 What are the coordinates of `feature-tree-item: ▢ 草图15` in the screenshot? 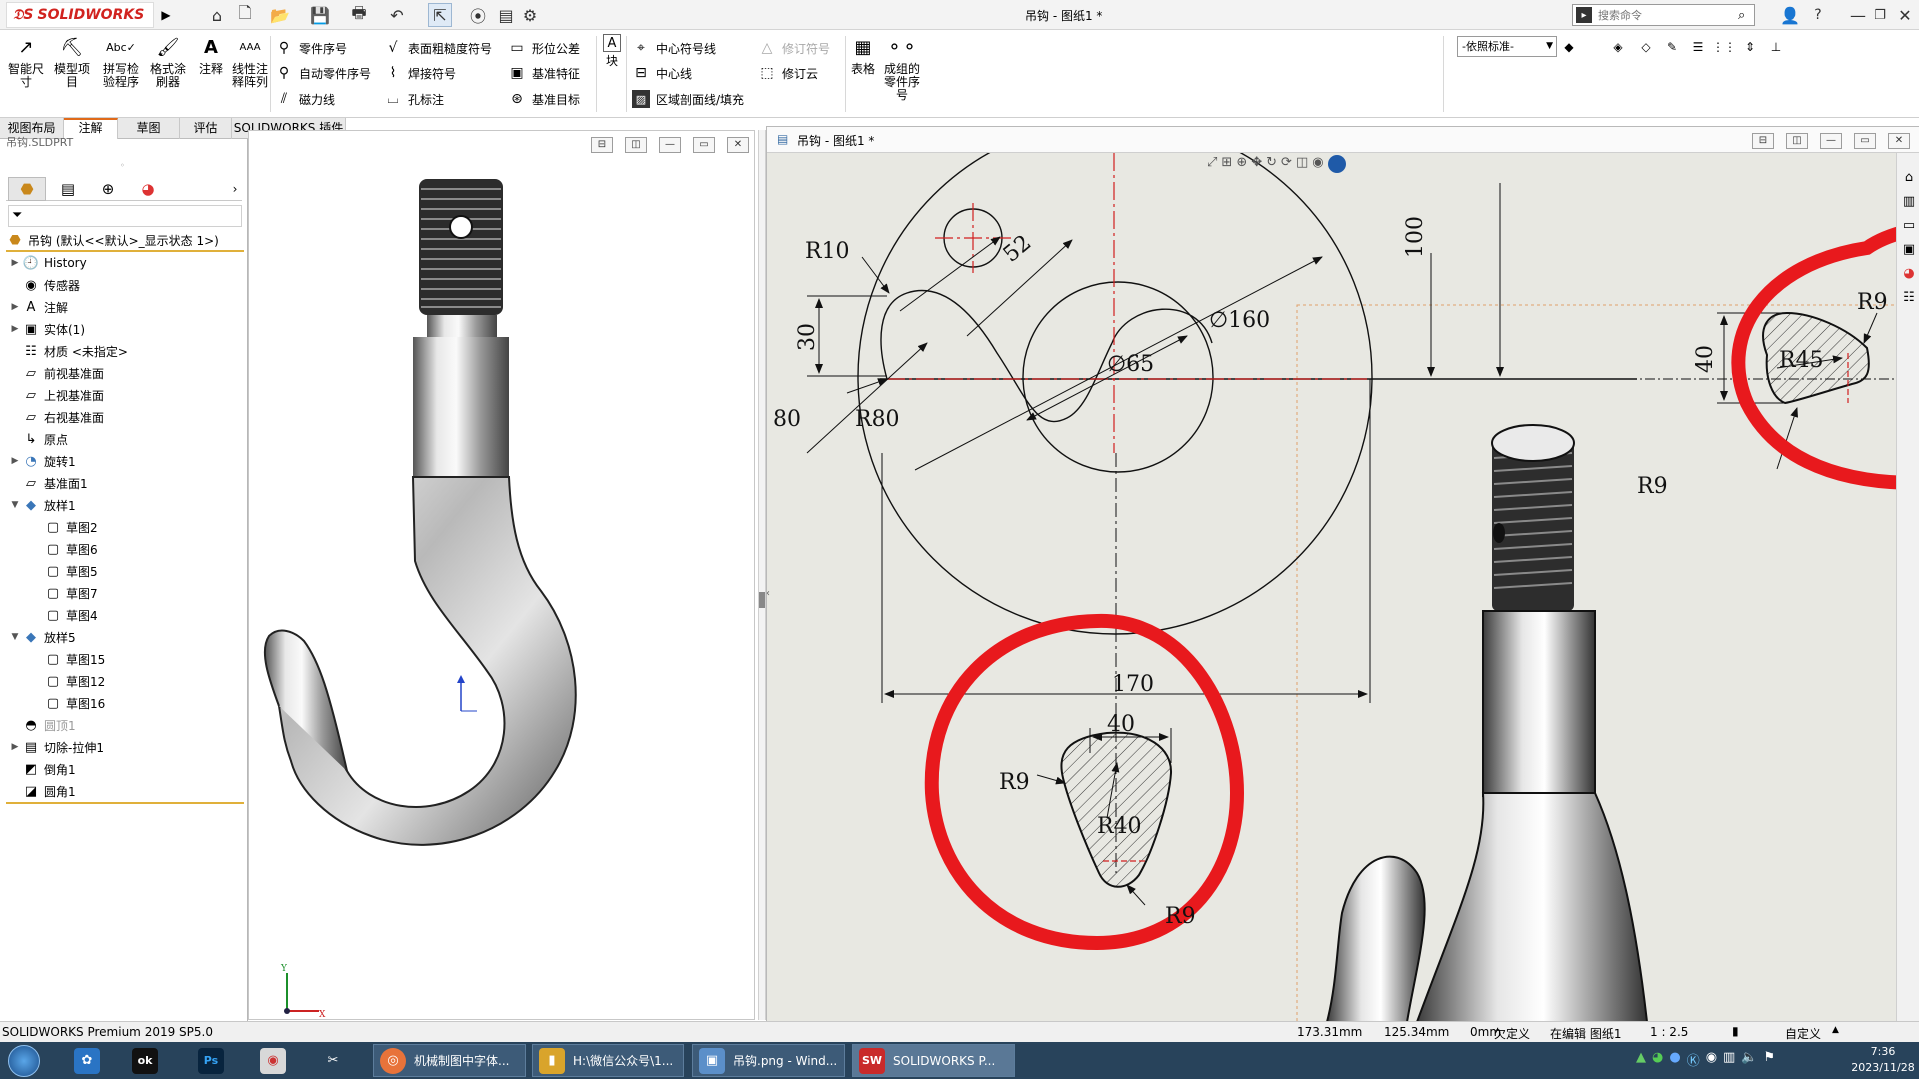 It's located at (67, 659).